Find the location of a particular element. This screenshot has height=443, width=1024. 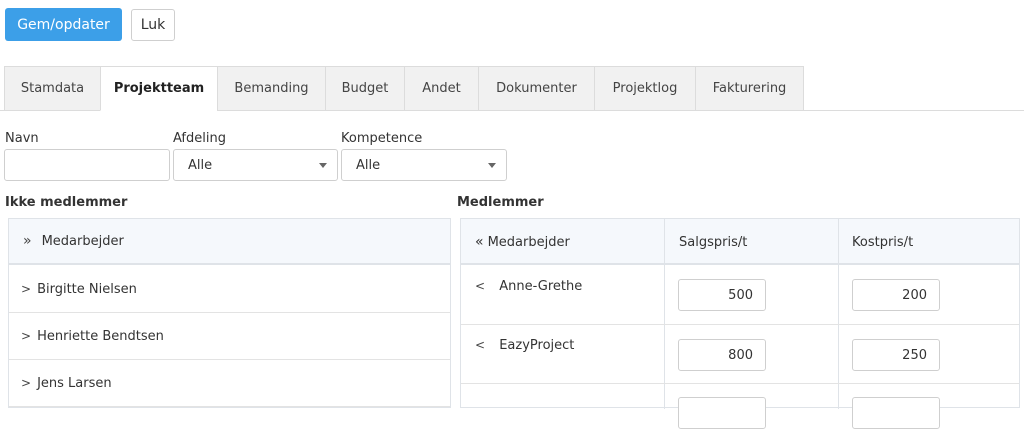

tab-stamdata: Stamdata is located at coordinates (52, 88).